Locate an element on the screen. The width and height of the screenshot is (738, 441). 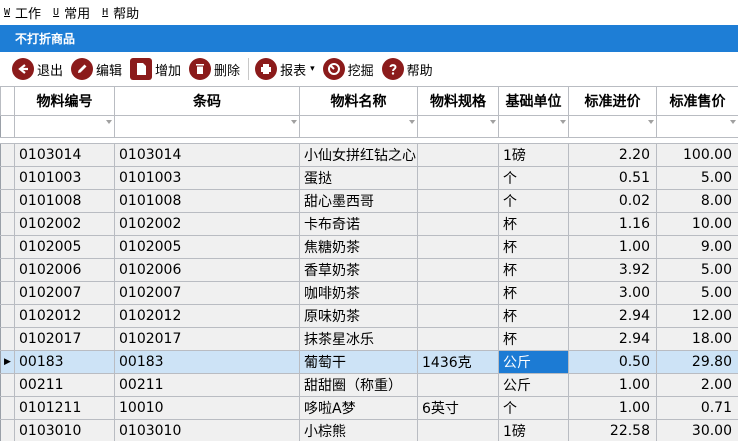
table-row: 0103010 0103010 小棕熊 1磅 22.58 30.00 is located at coordinates (369, 430).